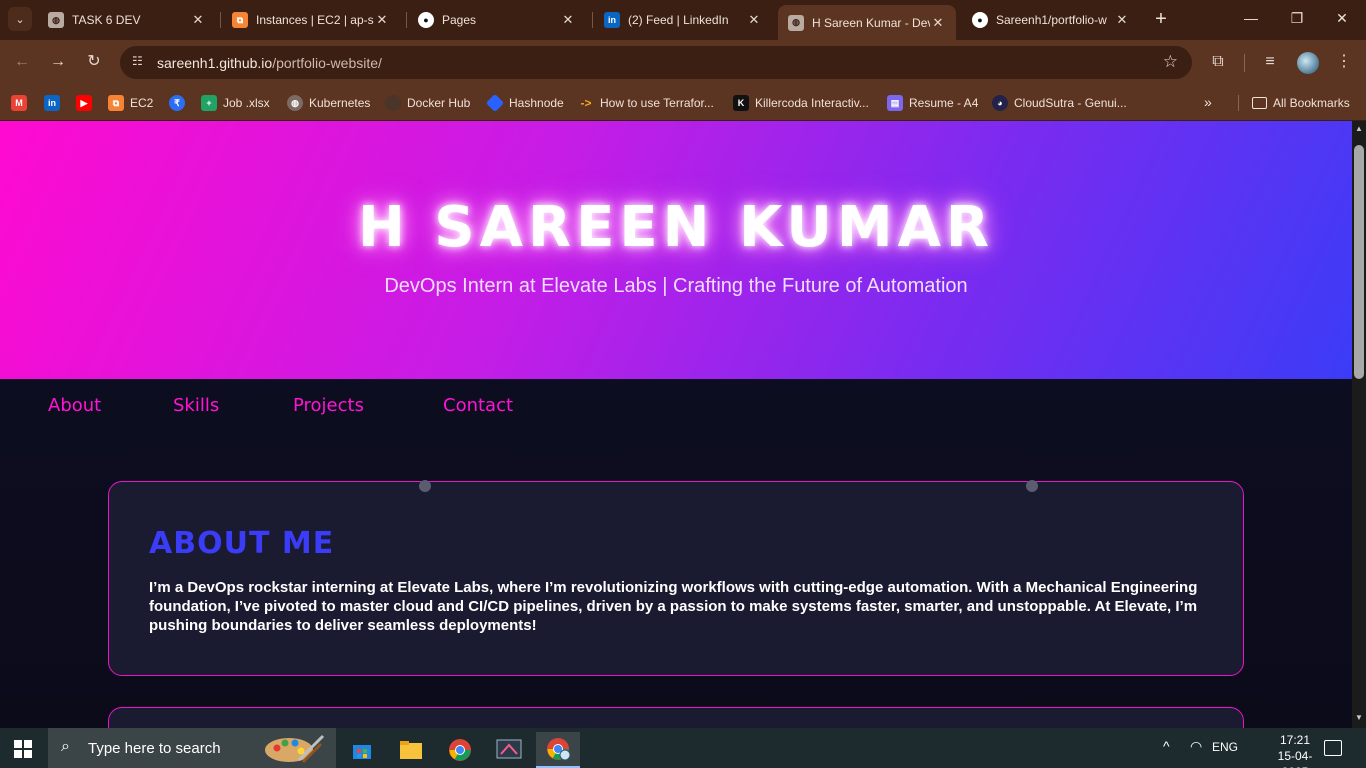 The height and width of the screenshot is (768, 1366). What do you see at coordinates (180, 103) in the screenshot?
I see `bookmark-rupee: ₹` at bounding box center [180, 103].